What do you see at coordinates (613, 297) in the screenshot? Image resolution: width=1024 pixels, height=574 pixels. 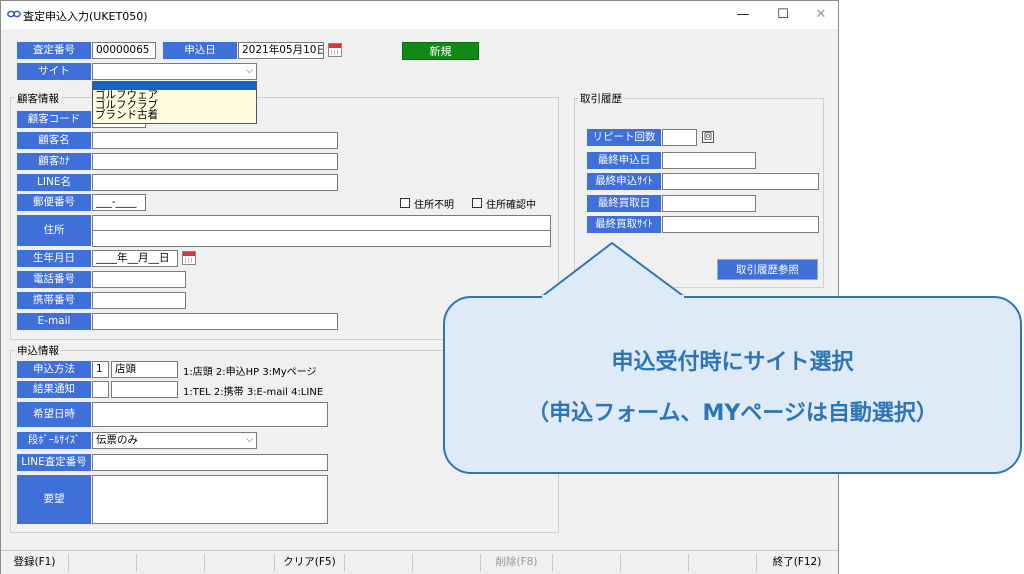 I see `callout-pointer-join` at bounding box center [613, 297].